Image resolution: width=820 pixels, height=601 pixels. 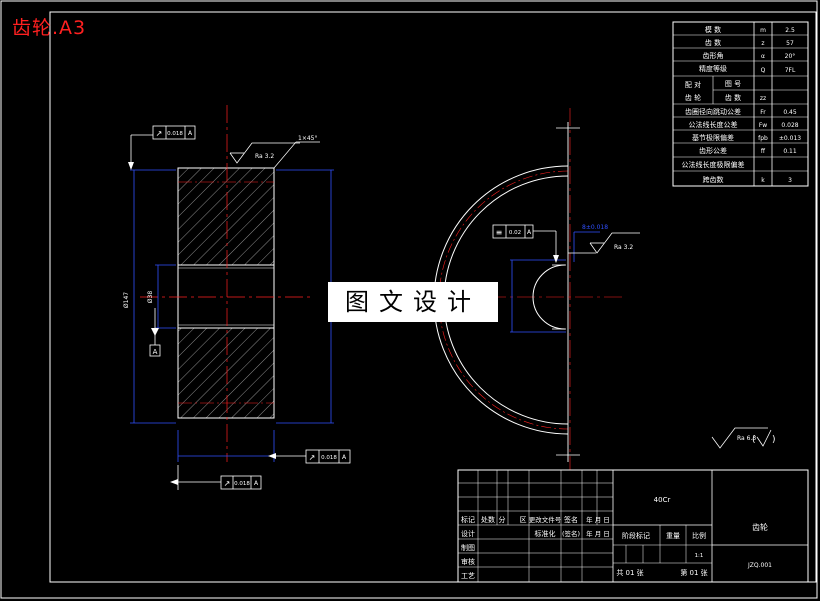 I want to click on param-name-4: 配 对, so click(x=693, y=84).